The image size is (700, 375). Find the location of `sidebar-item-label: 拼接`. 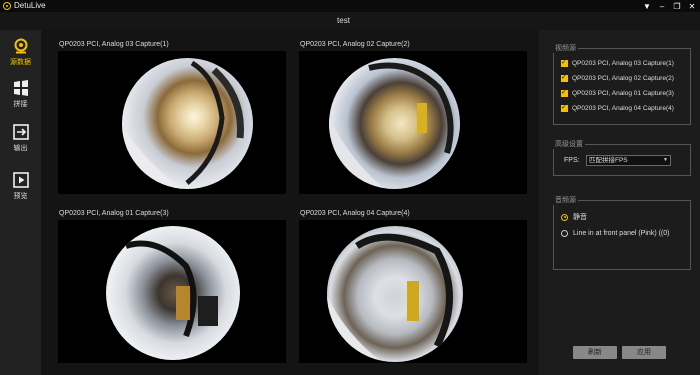

sidebar-item-label: 拼接 is located at coordinates (20, 104).